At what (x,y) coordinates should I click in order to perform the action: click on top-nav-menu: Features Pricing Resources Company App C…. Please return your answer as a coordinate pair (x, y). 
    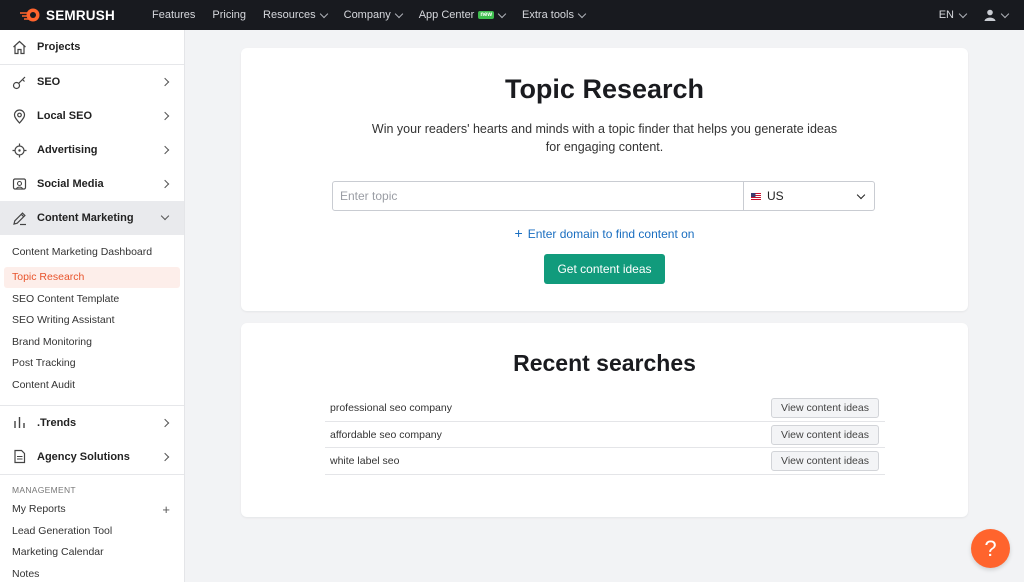
    Looking at the image, I should click on (377, 15).